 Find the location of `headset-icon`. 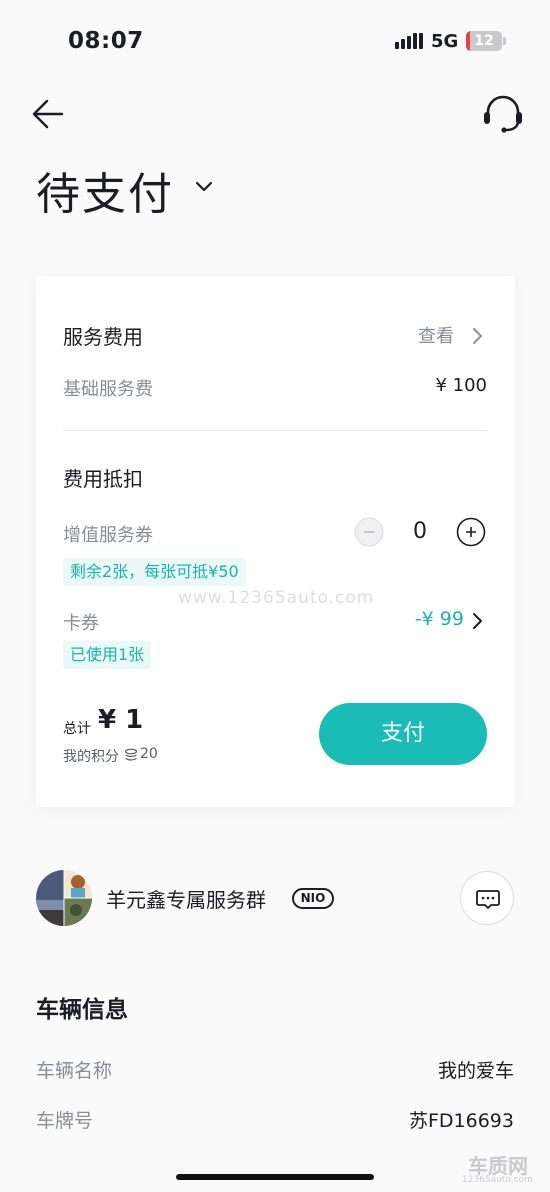

headset-icon is located at coordinates (503, 114).